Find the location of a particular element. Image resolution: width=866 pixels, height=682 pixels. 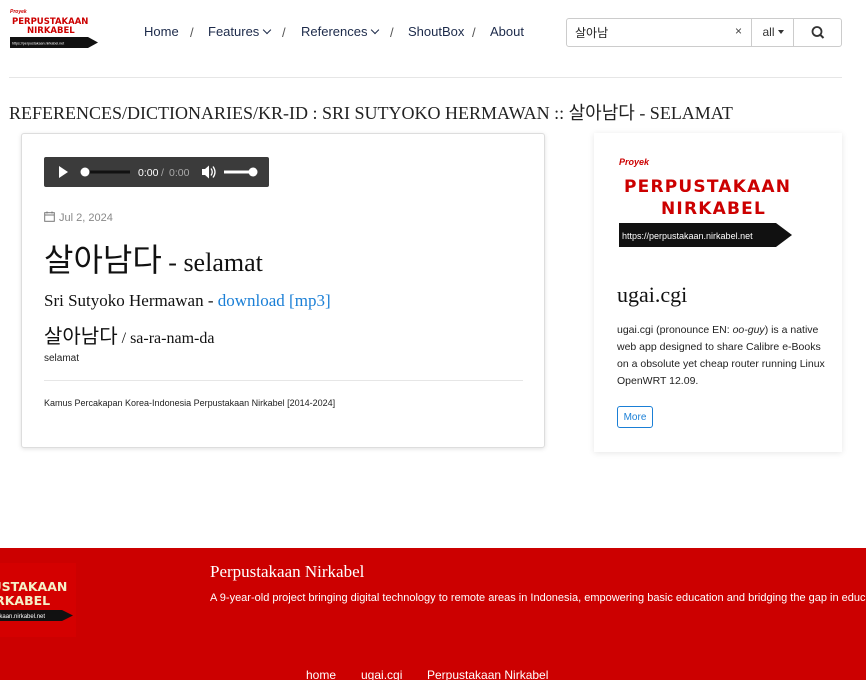

logo-line2: NIRKABEL is located at coordinates (51, 31).